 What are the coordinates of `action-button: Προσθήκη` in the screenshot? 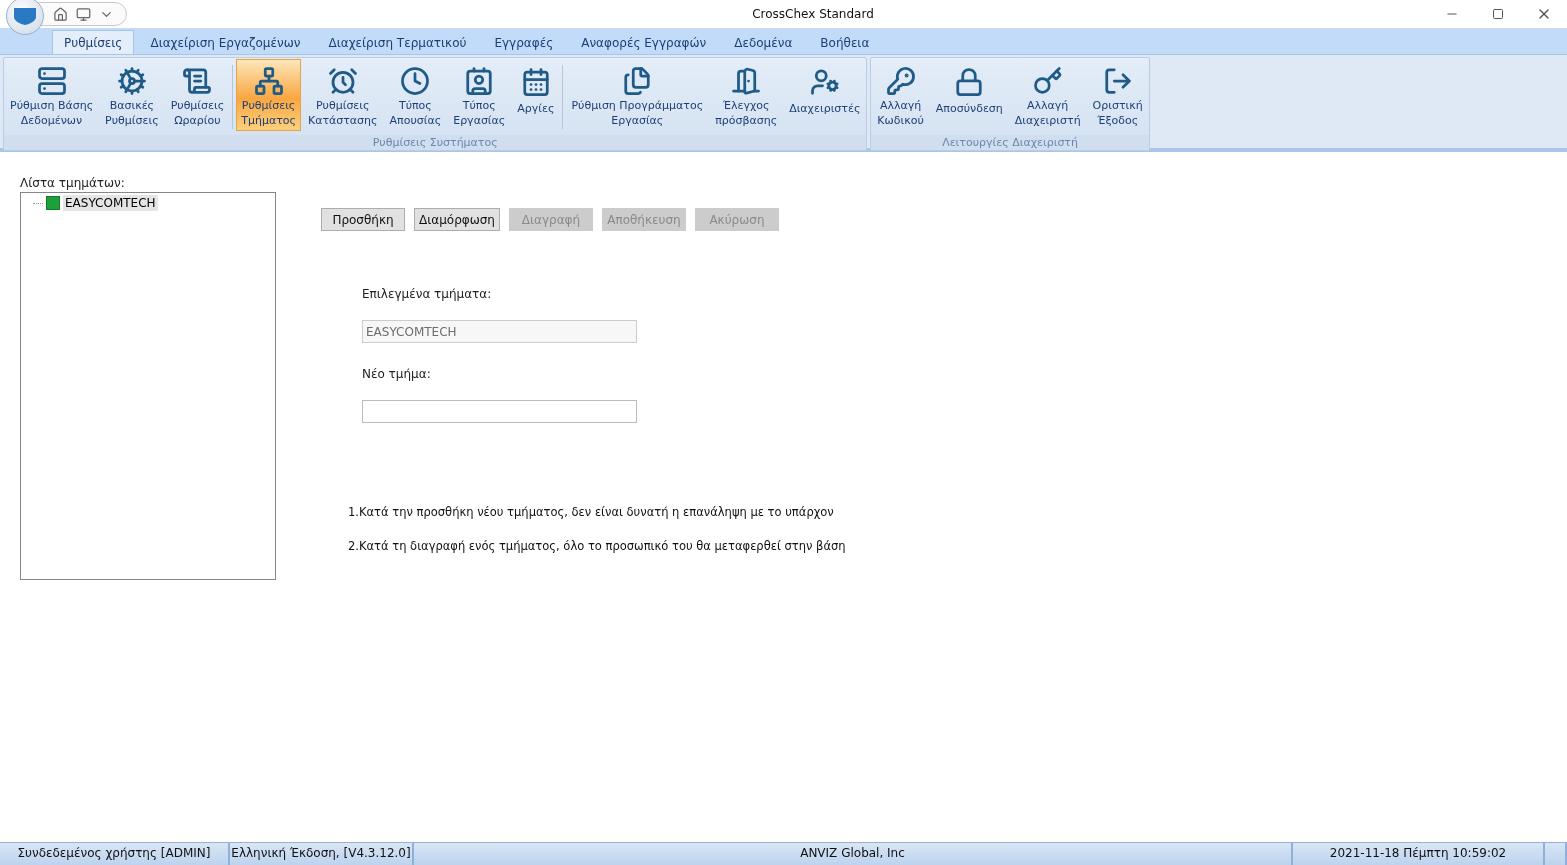 It's located at (363, 219).